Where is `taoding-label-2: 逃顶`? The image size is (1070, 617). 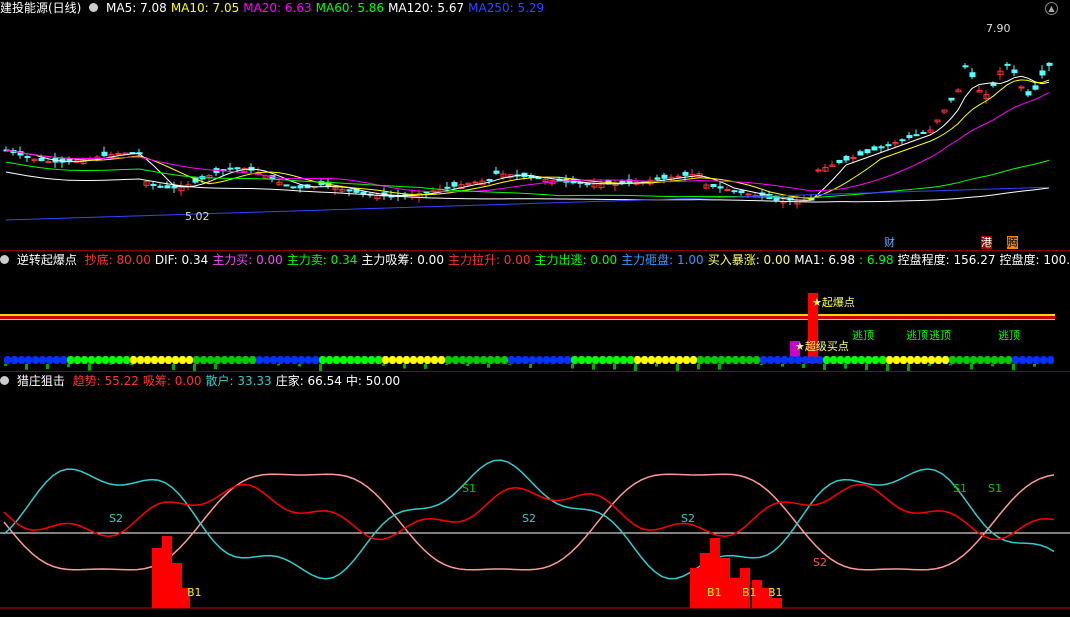
taoding-label-2: 逃顶 is located at coordinates (917, 335).